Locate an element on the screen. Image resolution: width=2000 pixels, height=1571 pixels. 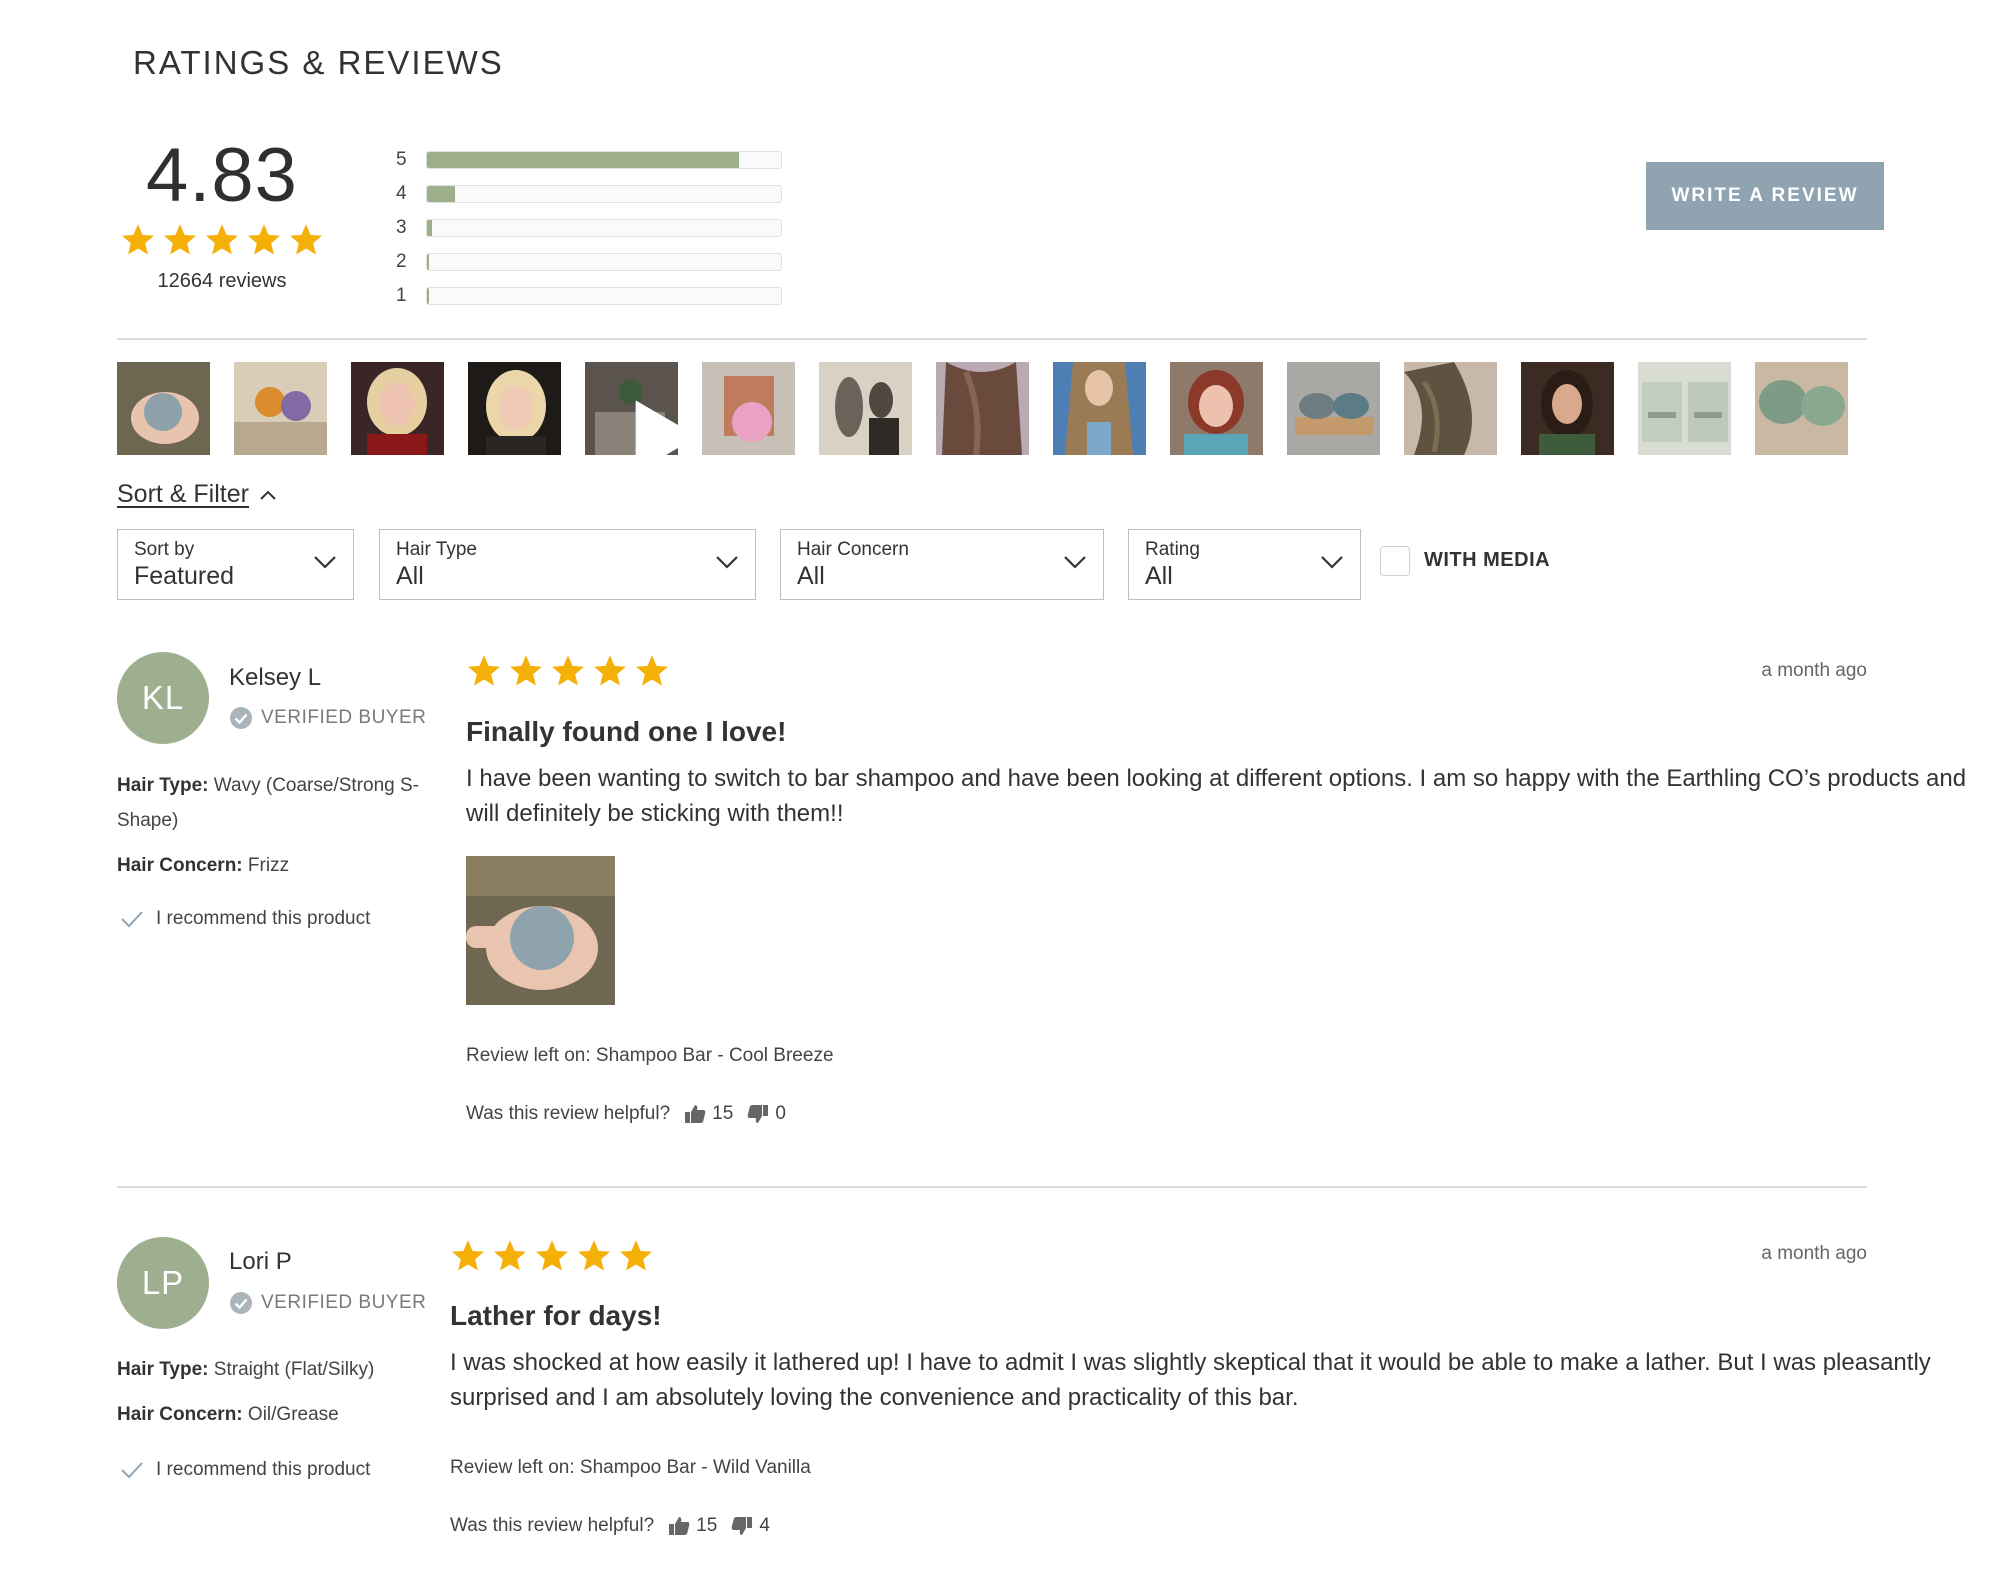
helpful-label: Was this review helpful? is located at coordinates (568, 1113).